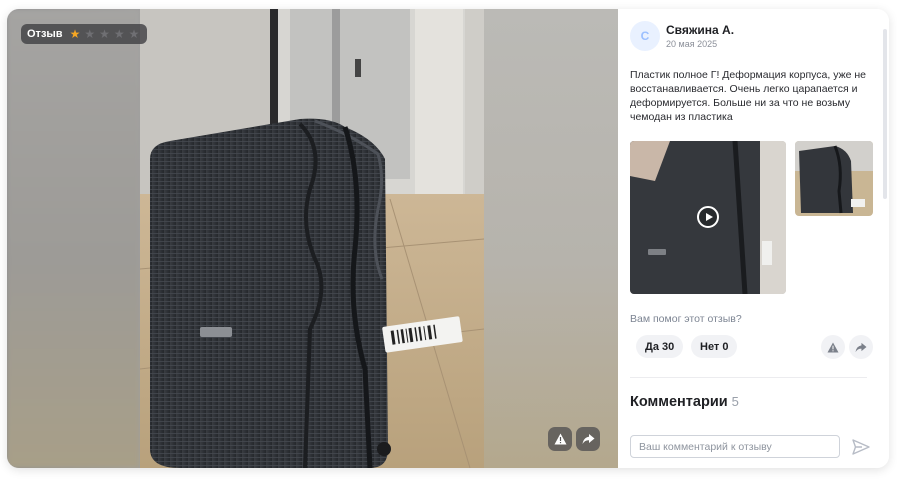 The width and height of the screenshot is (897, 480). I want to click on attachment-video-thumbnail, so click(708, 217).